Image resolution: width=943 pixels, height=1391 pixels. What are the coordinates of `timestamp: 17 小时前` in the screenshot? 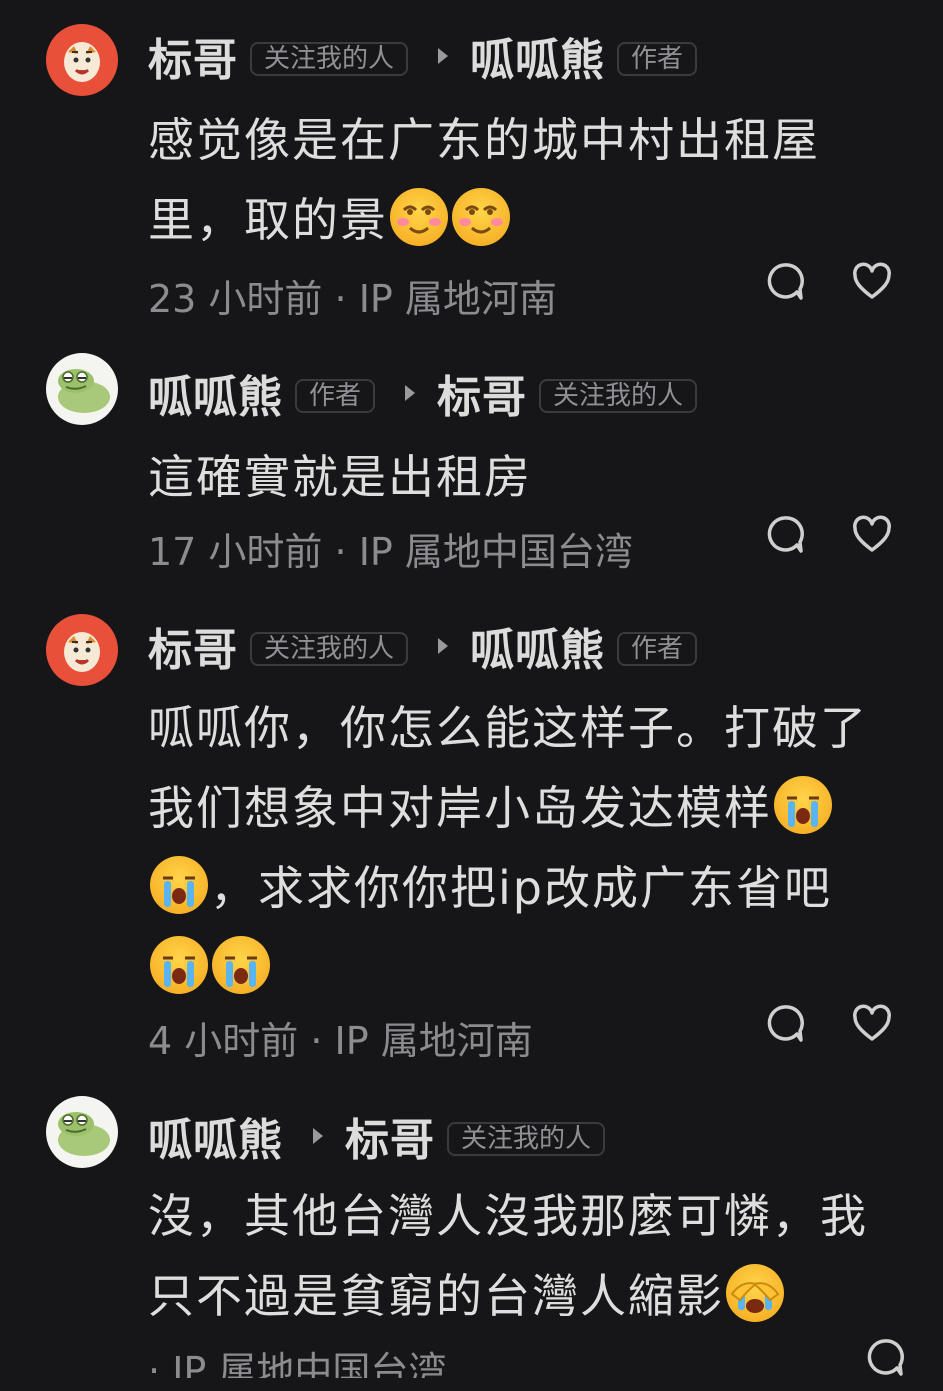 It's located at (235, 552).